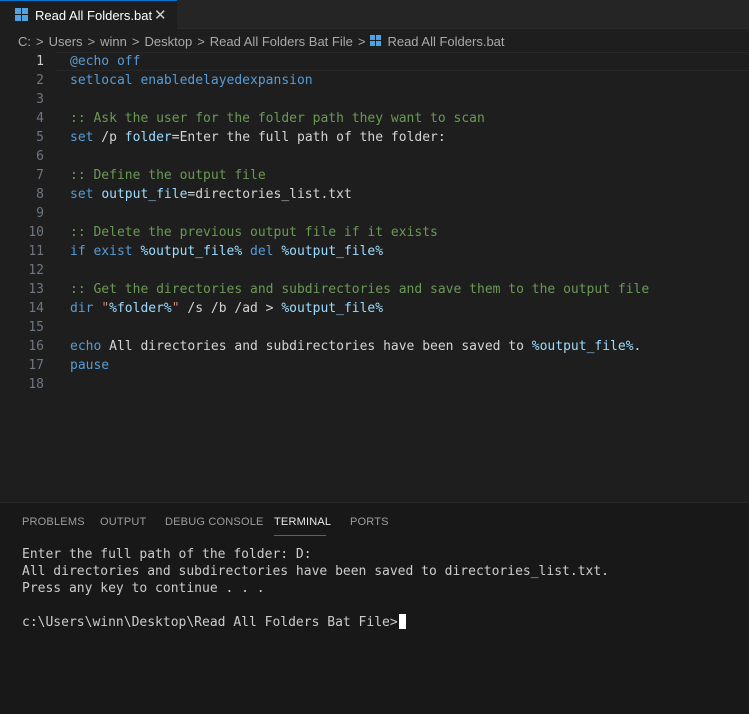  What do you see at coordinates (374, 175) in the screenshot?
I see `code-line: 7:: Define the output file` at bounding box center [374, 175].